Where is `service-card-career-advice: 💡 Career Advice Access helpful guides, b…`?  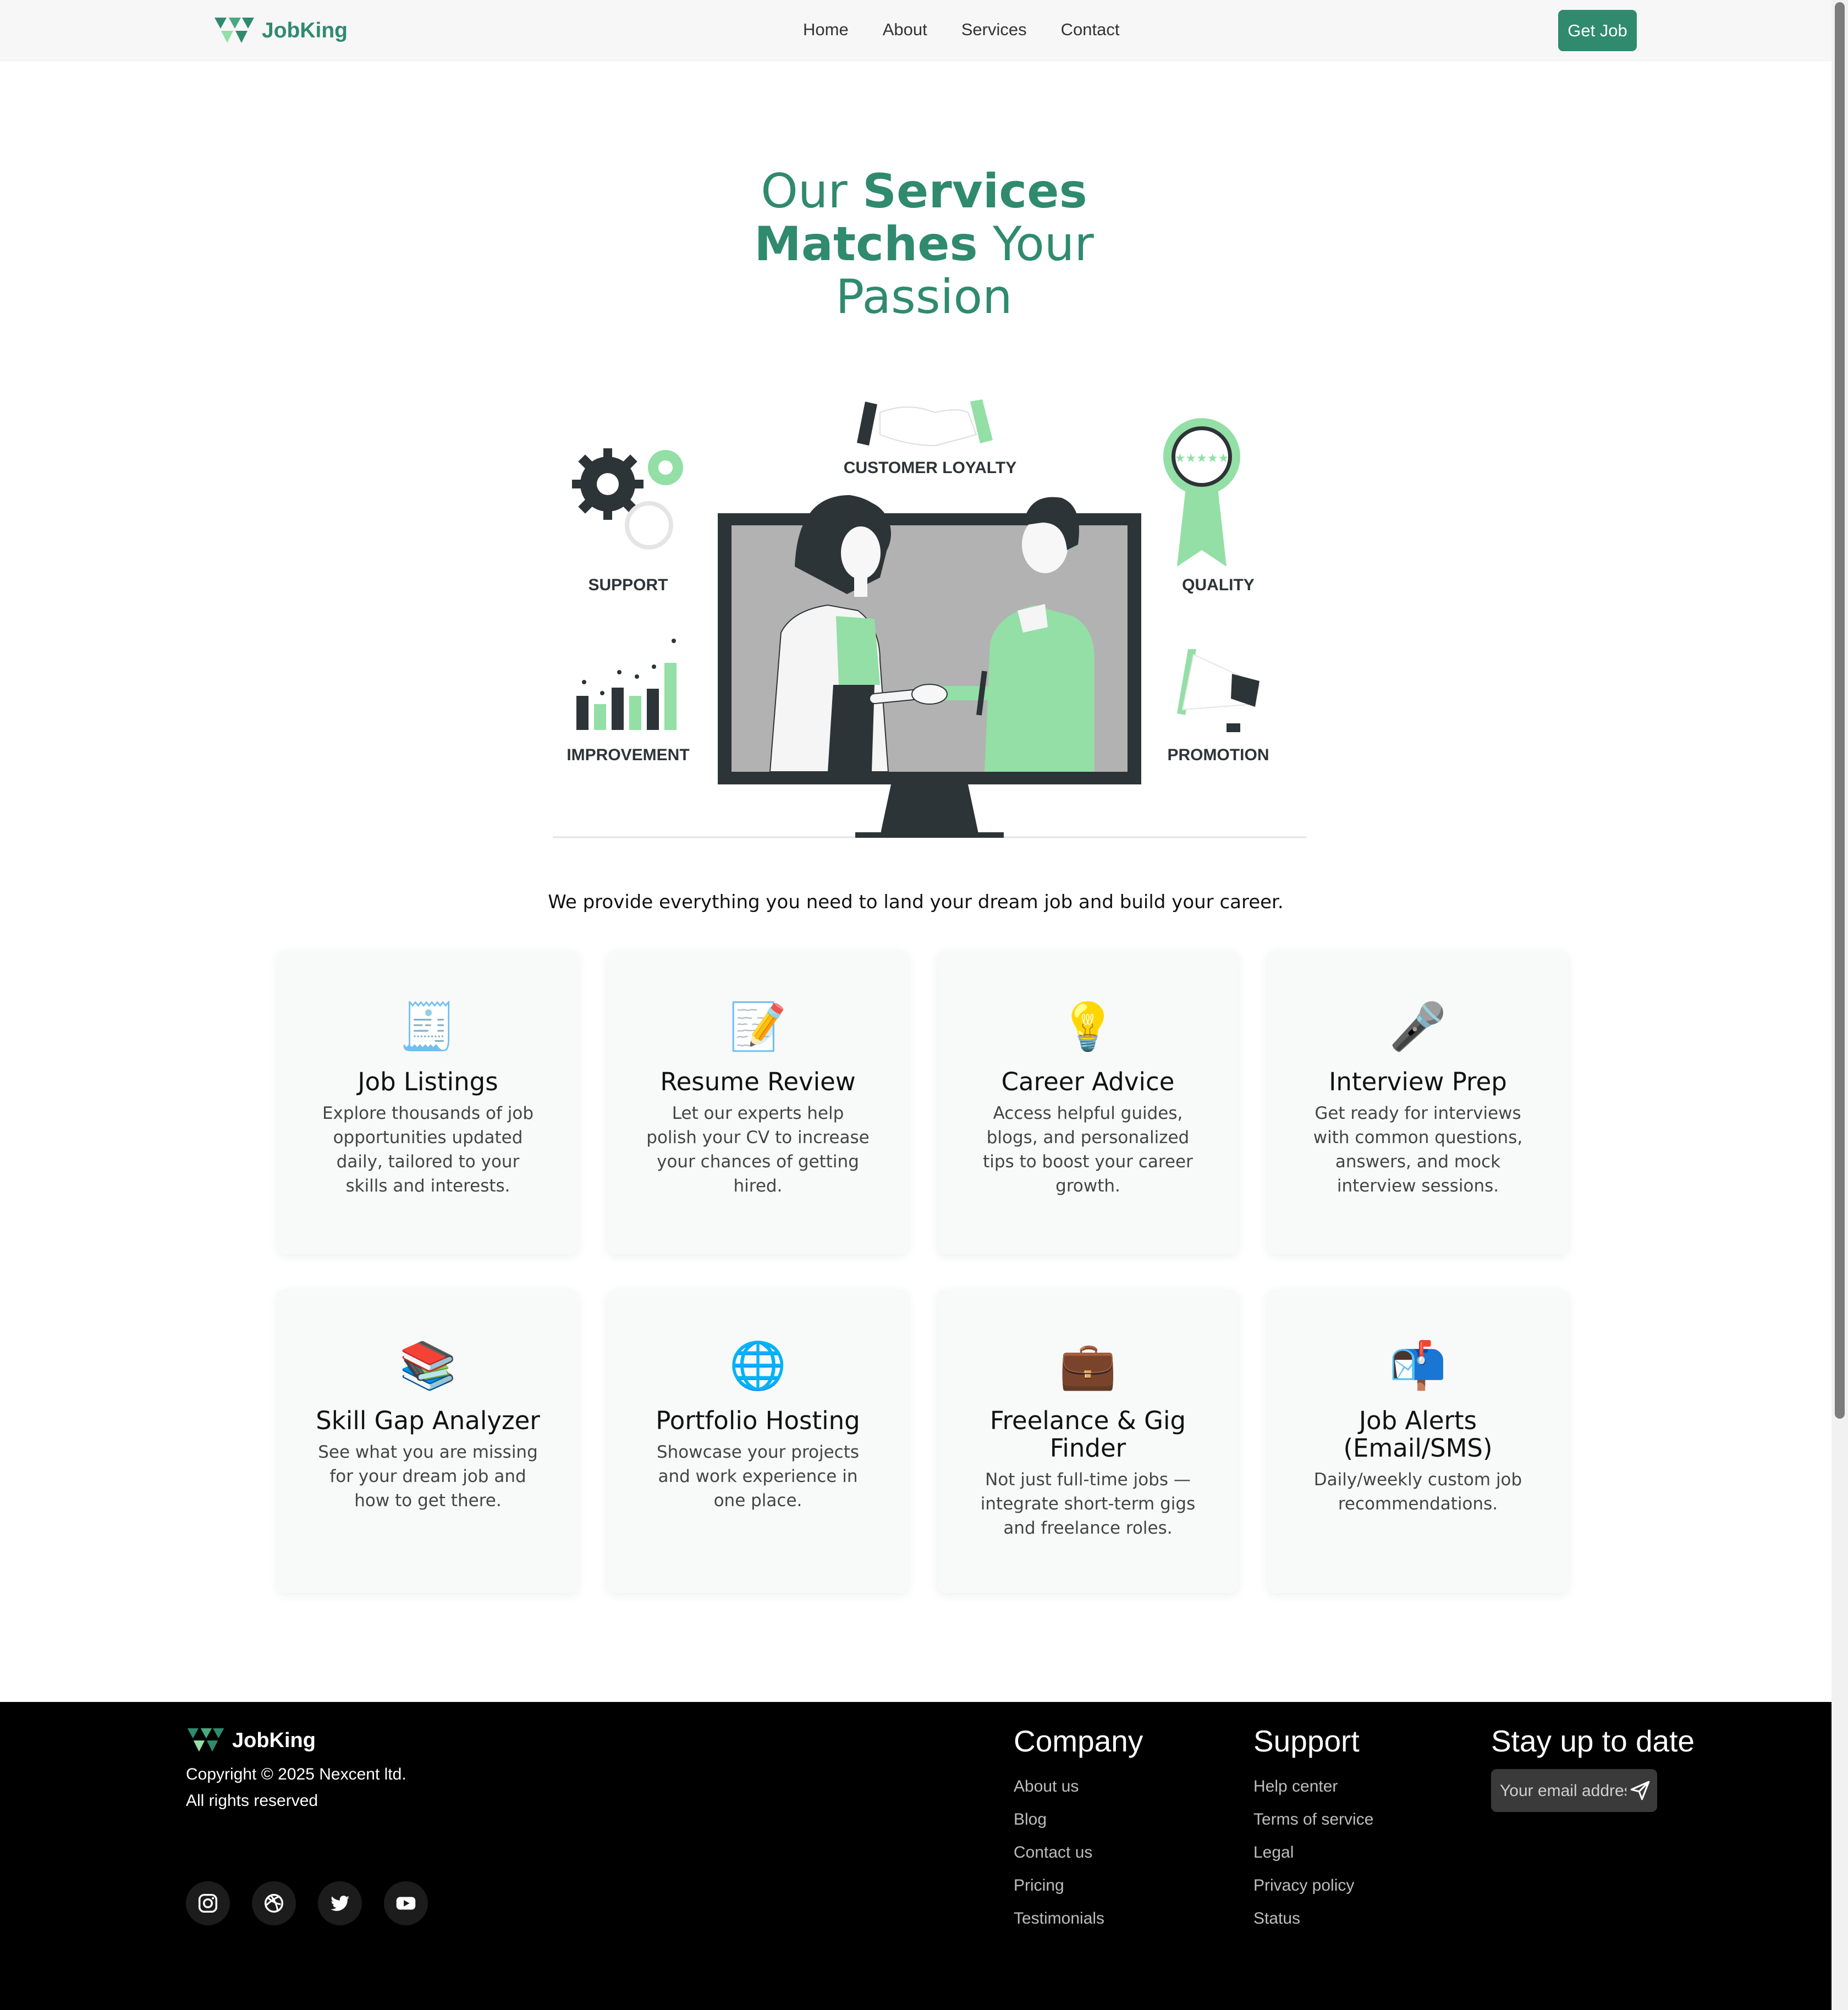 service-card-career-advice: 💡 Career Advice Access helpful guides, b… is located at coordinates (1088, 1102).